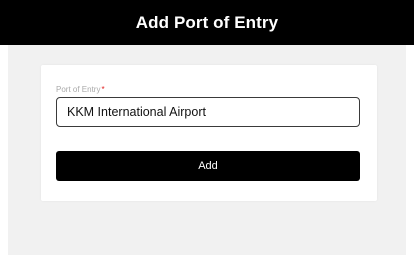  Describe the element at coordinates (208, 166) in the screenshot. I see `add-button: Add` at that location.